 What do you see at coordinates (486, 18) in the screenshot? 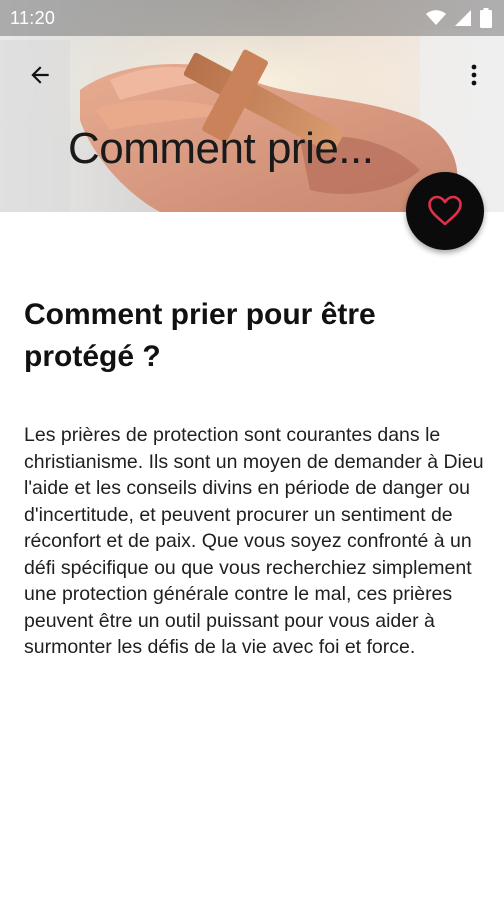
I see `battery-icon` at bounding box center [486, 18].